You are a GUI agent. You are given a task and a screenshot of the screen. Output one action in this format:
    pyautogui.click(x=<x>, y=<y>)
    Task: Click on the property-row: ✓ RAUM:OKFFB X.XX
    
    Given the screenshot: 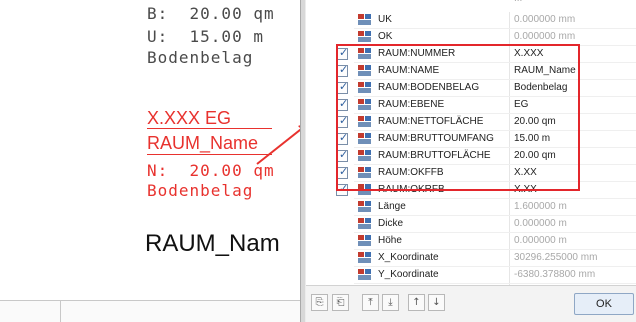 What is the action you would take?
    pyautogui.click(x=471, y=173)
    